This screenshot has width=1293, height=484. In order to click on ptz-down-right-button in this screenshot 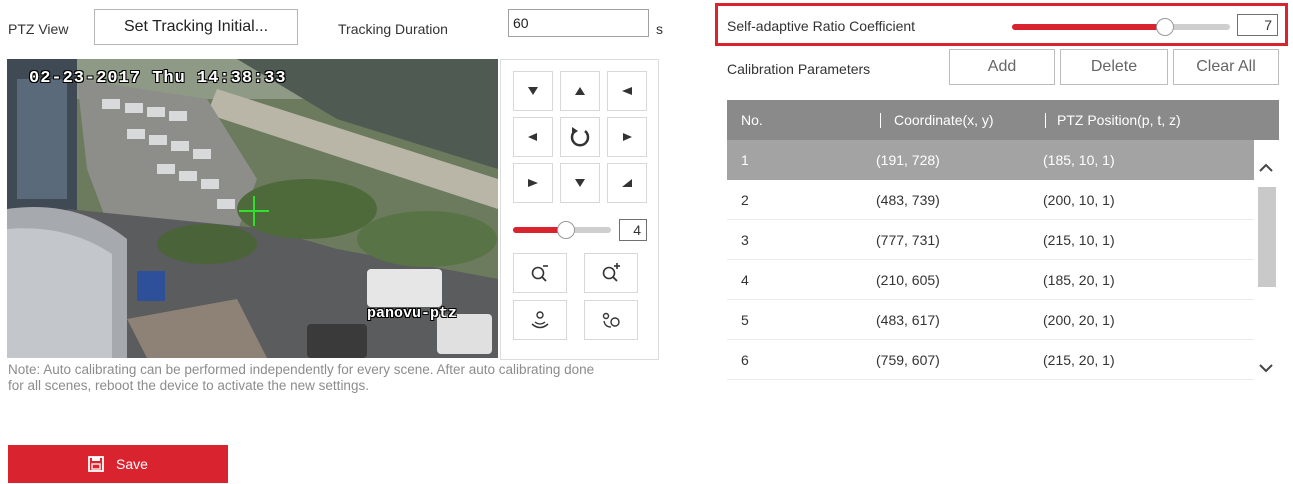, I will do `click(627, 183)`.